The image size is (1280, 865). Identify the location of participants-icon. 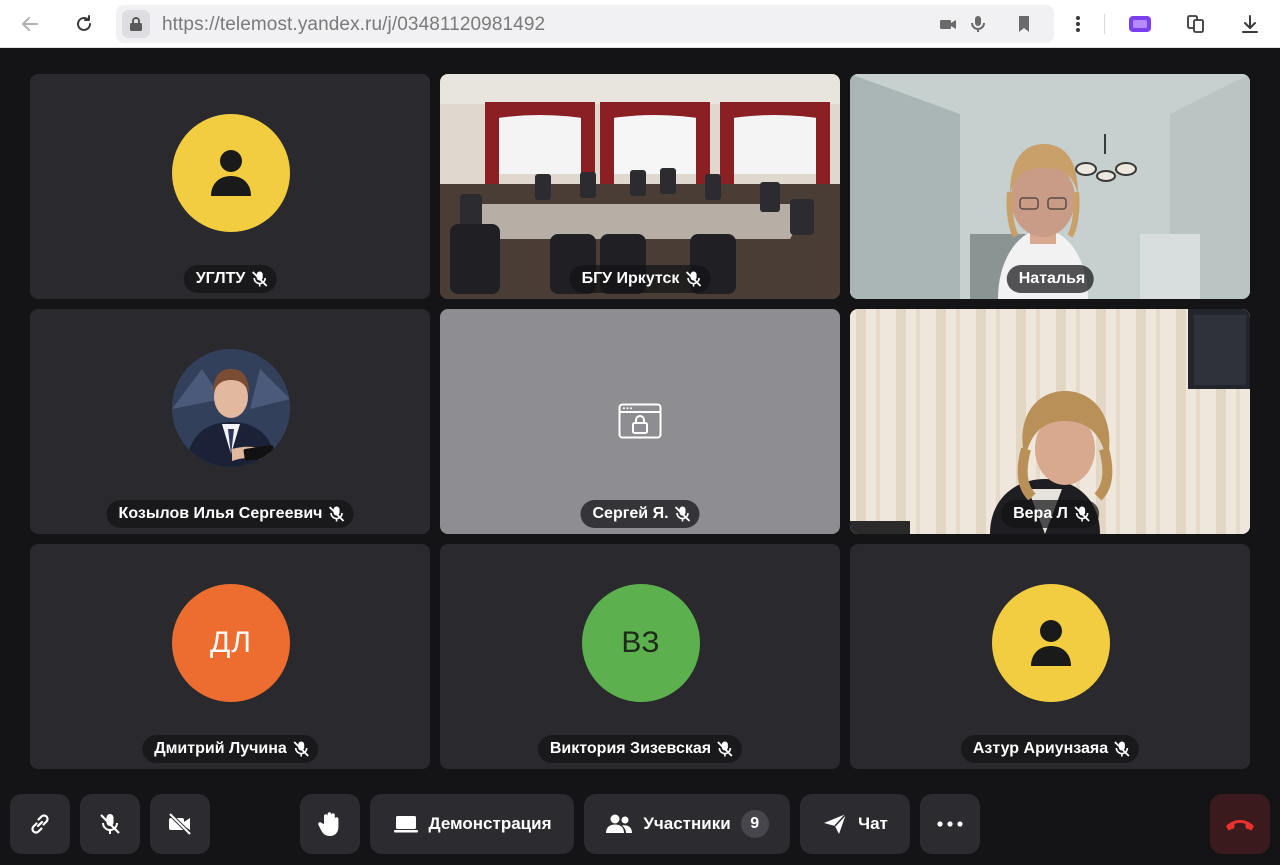
(619, 823).